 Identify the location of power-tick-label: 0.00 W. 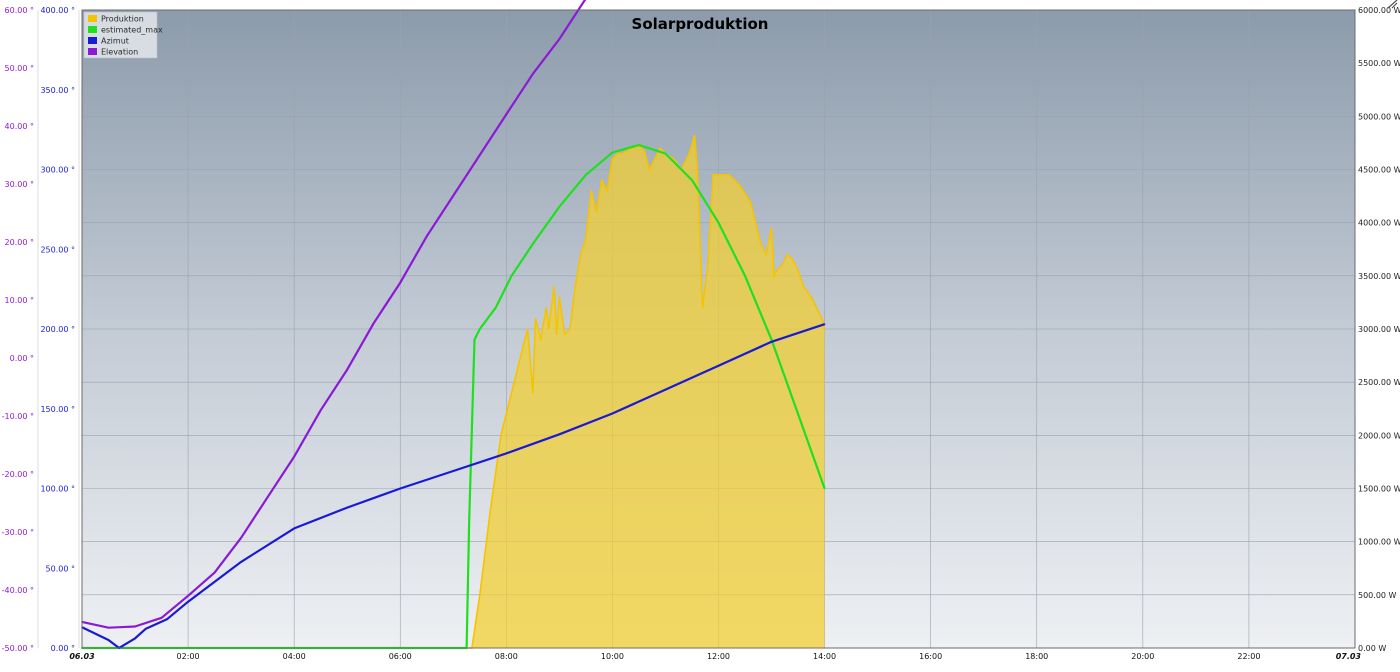
(1372, 648).